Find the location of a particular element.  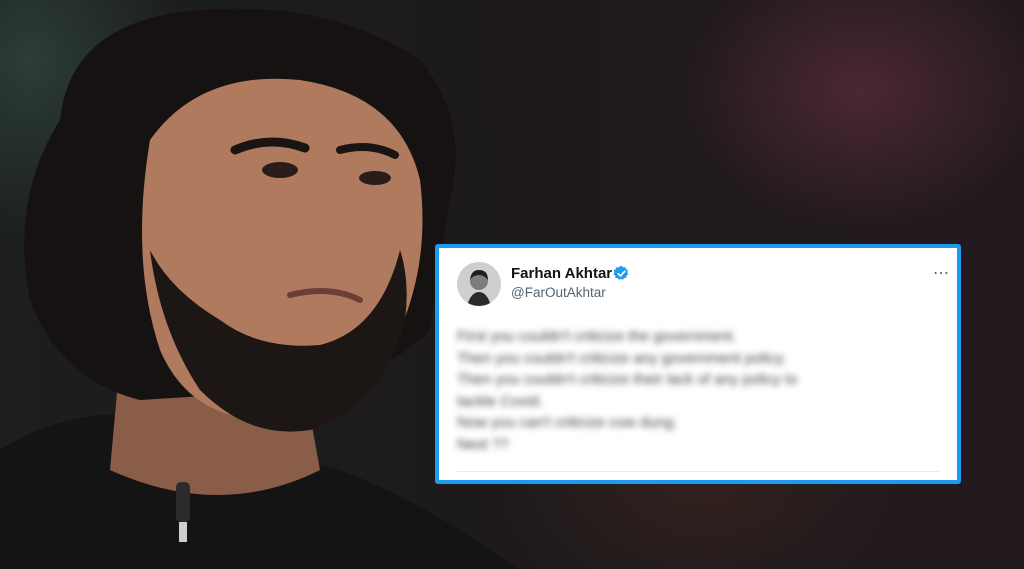

tweet-line: Next ?? is located at coordinates (483, 444).